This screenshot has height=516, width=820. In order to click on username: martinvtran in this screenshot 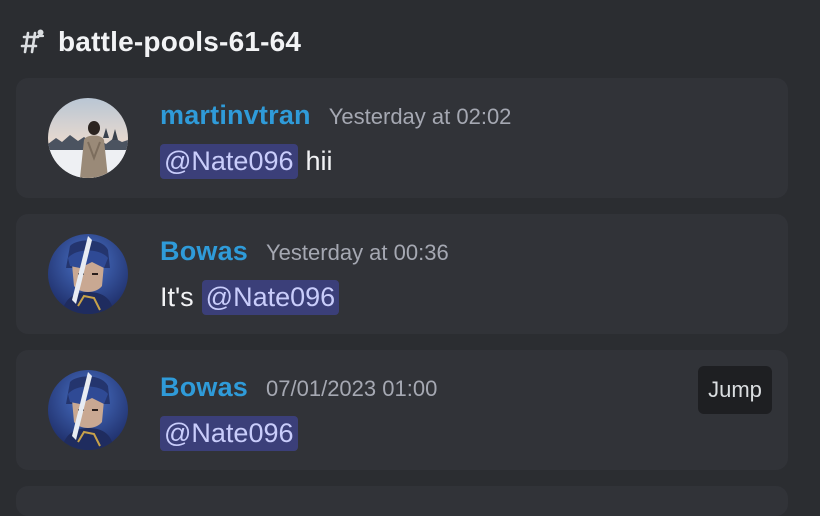, I will do `click(235, 115)`.